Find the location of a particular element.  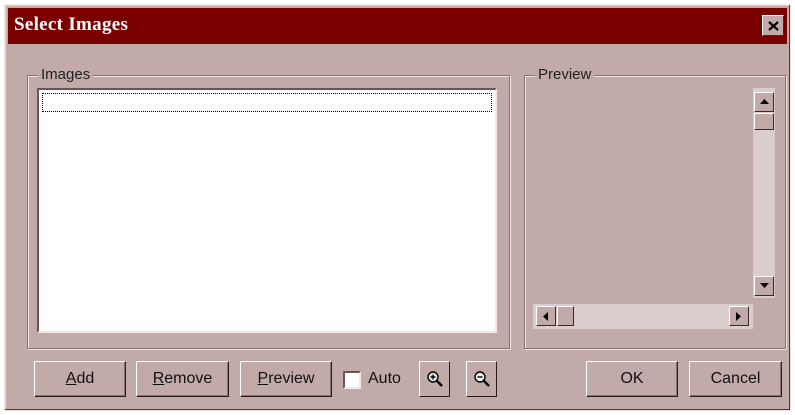

vertical-scrollbar is located at coordinates (764, 193).